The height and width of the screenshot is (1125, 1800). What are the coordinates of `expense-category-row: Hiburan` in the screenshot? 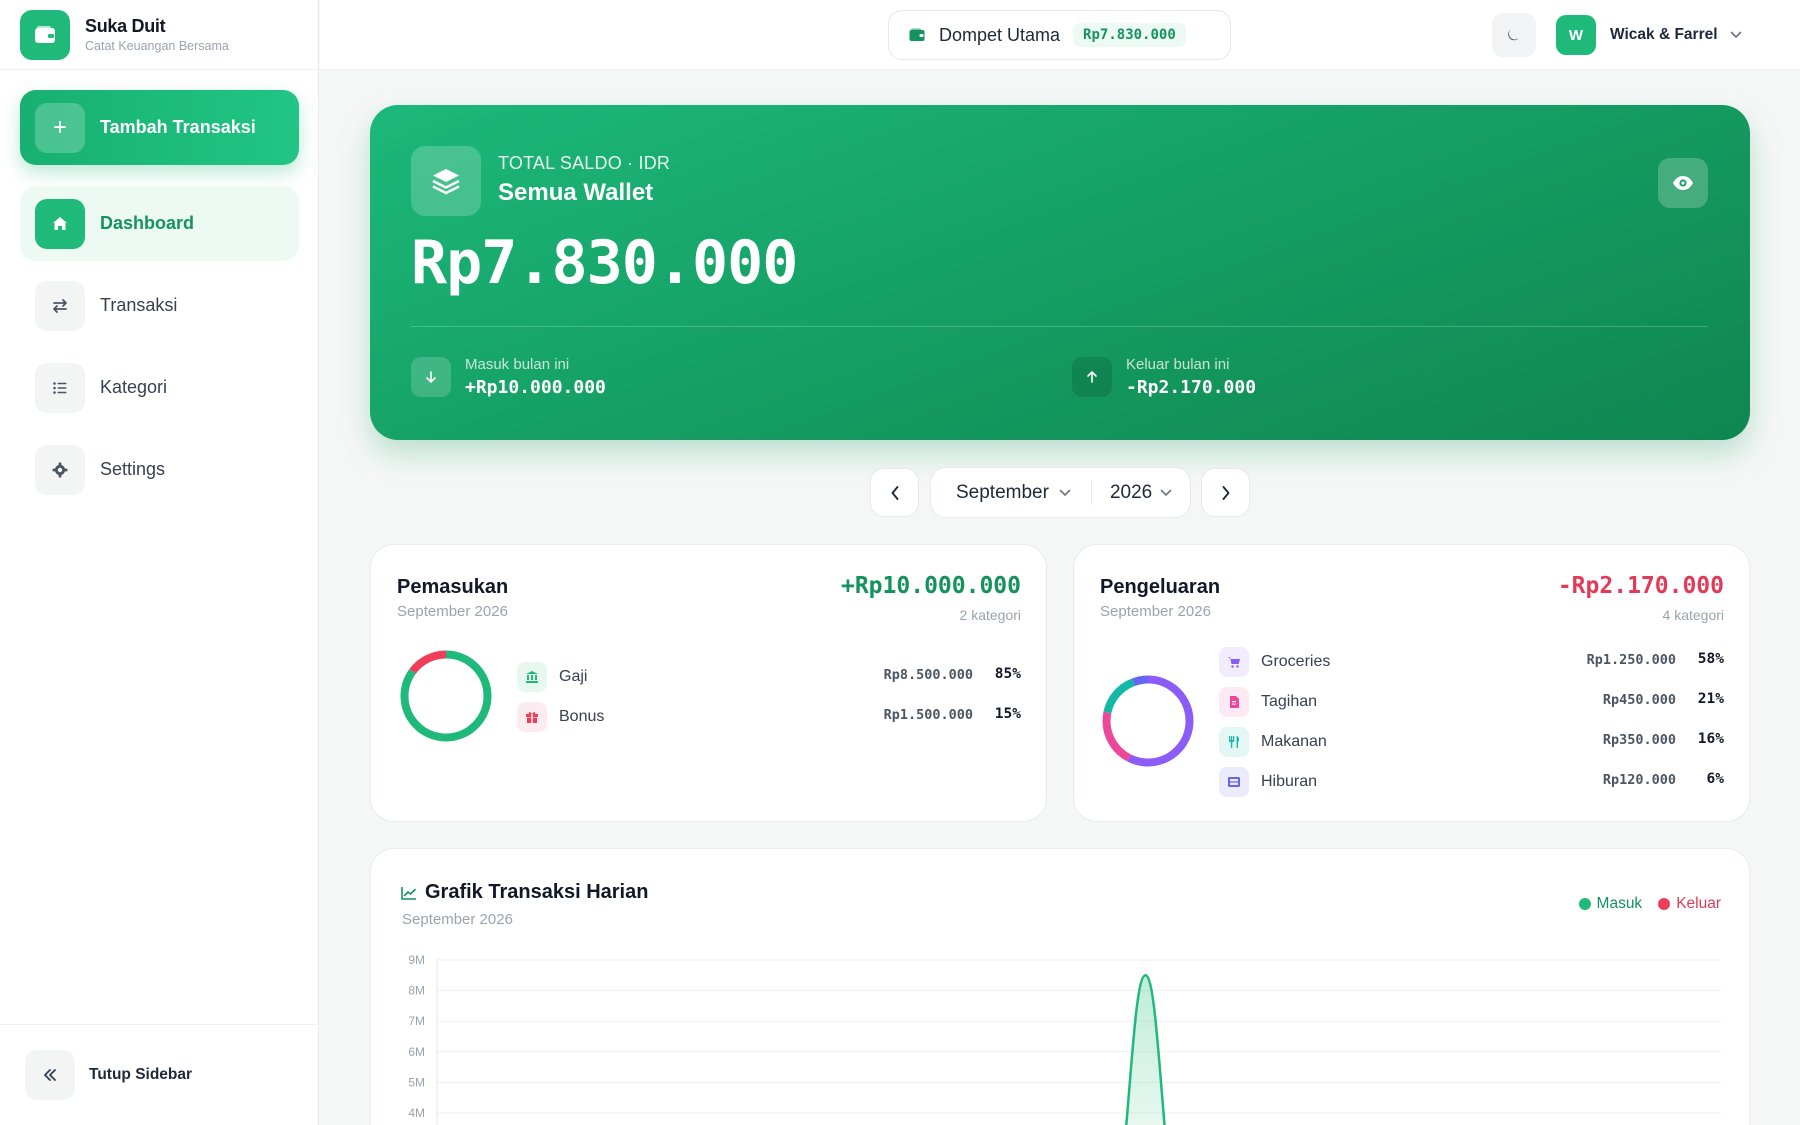 It's located at (1268, 782).